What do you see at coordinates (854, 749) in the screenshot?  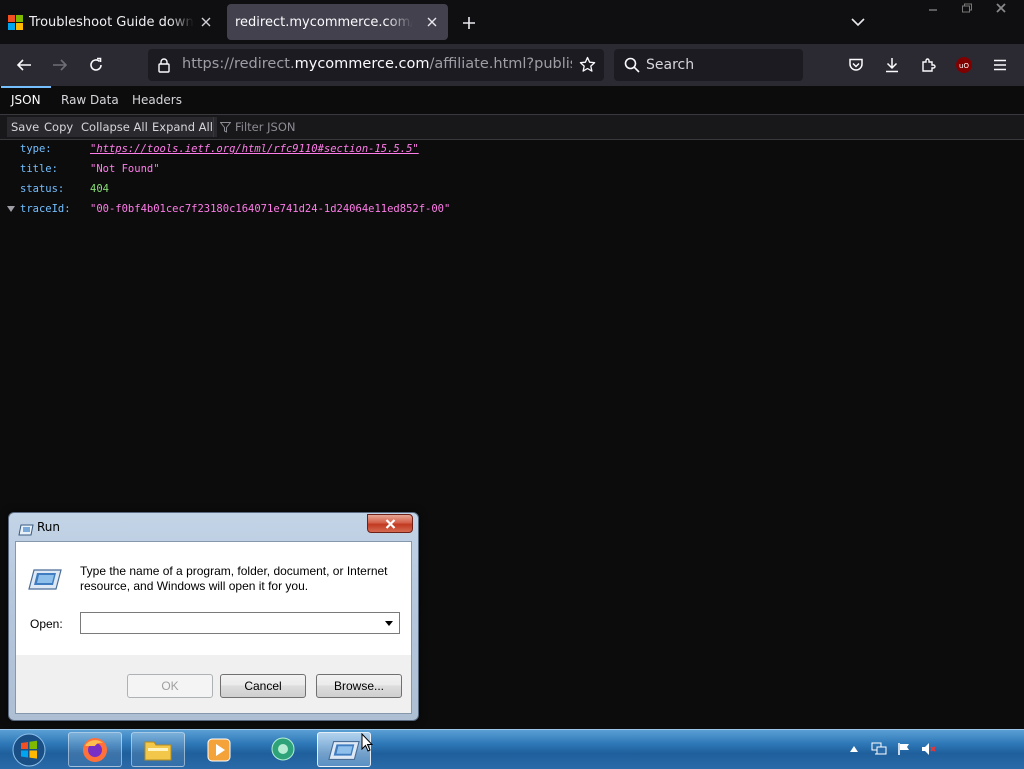 I see `show-hidden-icons-icon` at bounding box center [854, 749].